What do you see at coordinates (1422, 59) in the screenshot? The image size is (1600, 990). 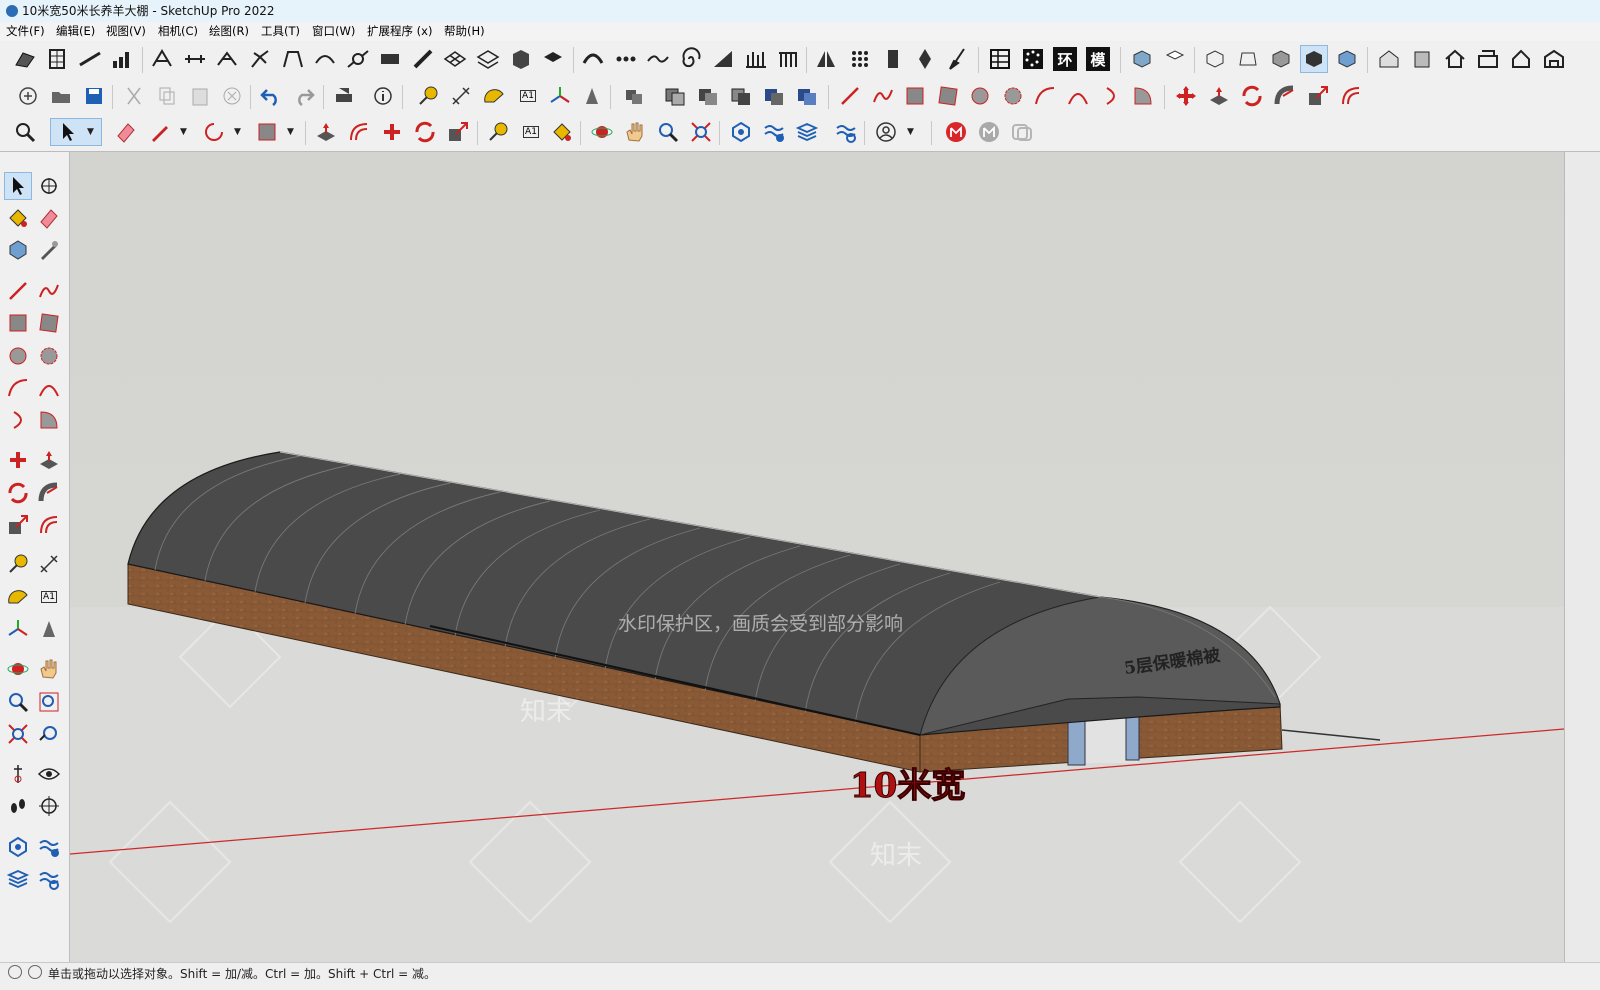 I see `front-house-icon` at bounding box center [1422, 59].